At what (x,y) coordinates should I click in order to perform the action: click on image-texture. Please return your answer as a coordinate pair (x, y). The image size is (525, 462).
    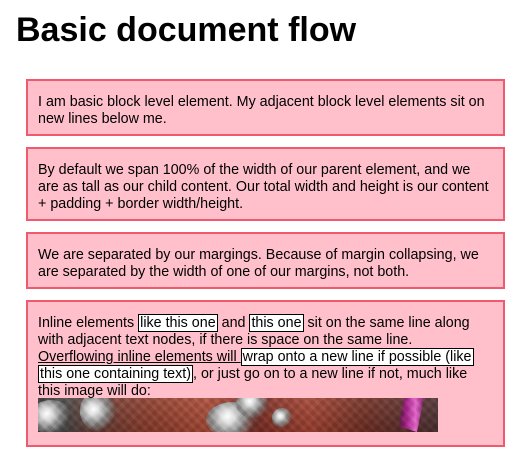
    Looking at the image, I should click on (238, 415).